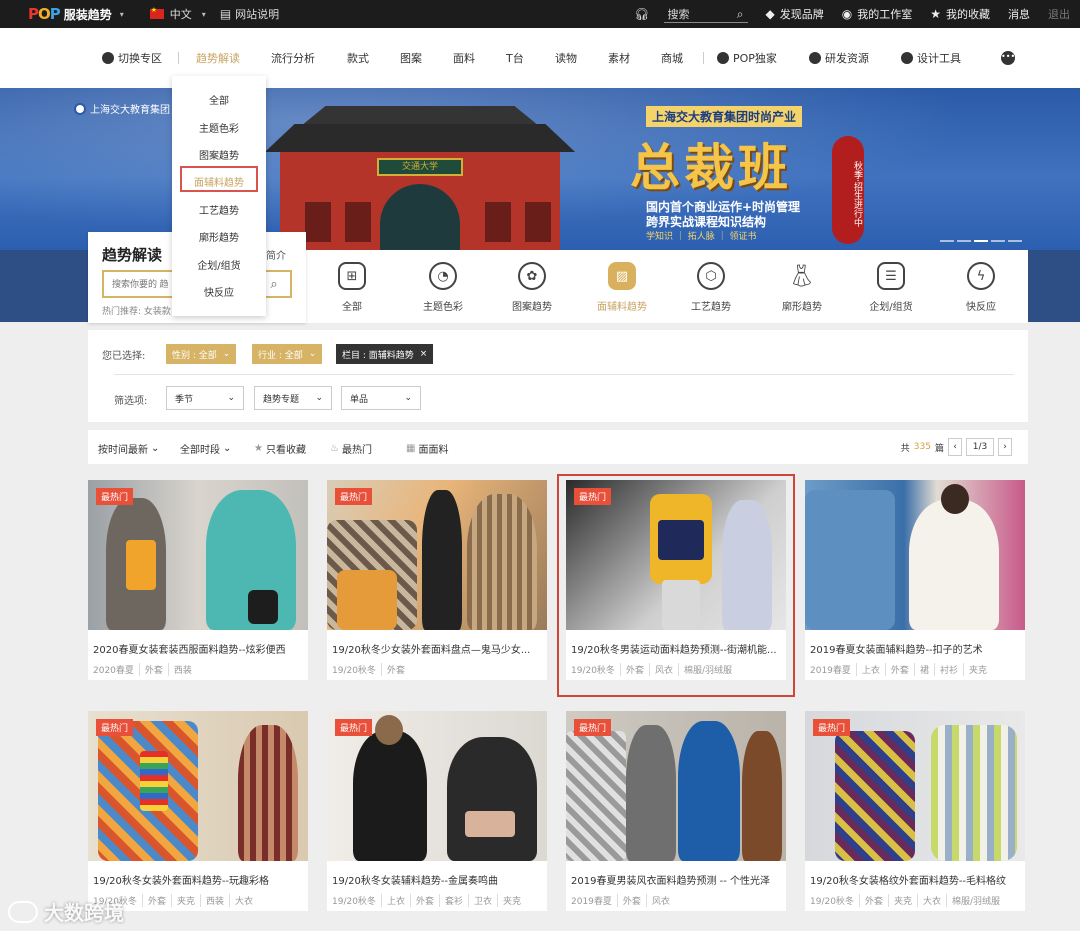  Describe the element at coordinates (955, 447) in the screenshot. I see `prev-page-button: ‹` at that location.